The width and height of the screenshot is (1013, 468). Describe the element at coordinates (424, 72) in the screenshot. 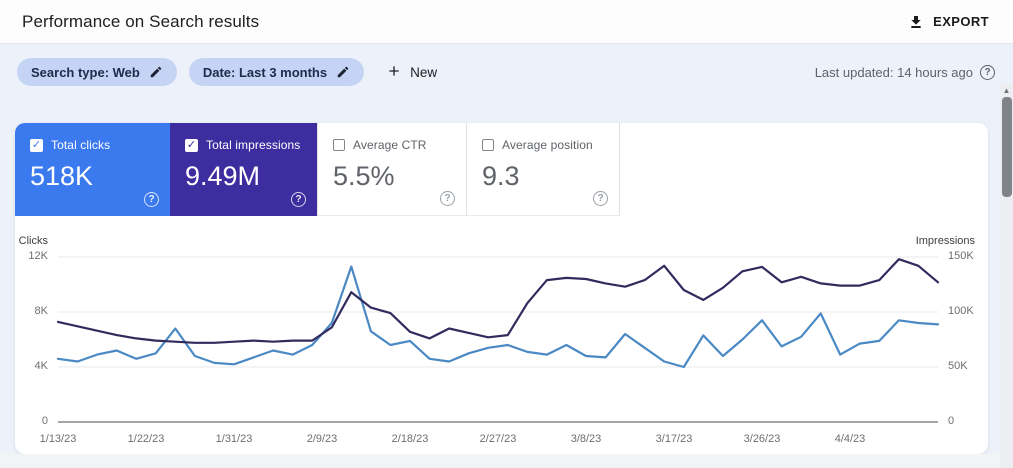

I see `new-label: New` at that location.